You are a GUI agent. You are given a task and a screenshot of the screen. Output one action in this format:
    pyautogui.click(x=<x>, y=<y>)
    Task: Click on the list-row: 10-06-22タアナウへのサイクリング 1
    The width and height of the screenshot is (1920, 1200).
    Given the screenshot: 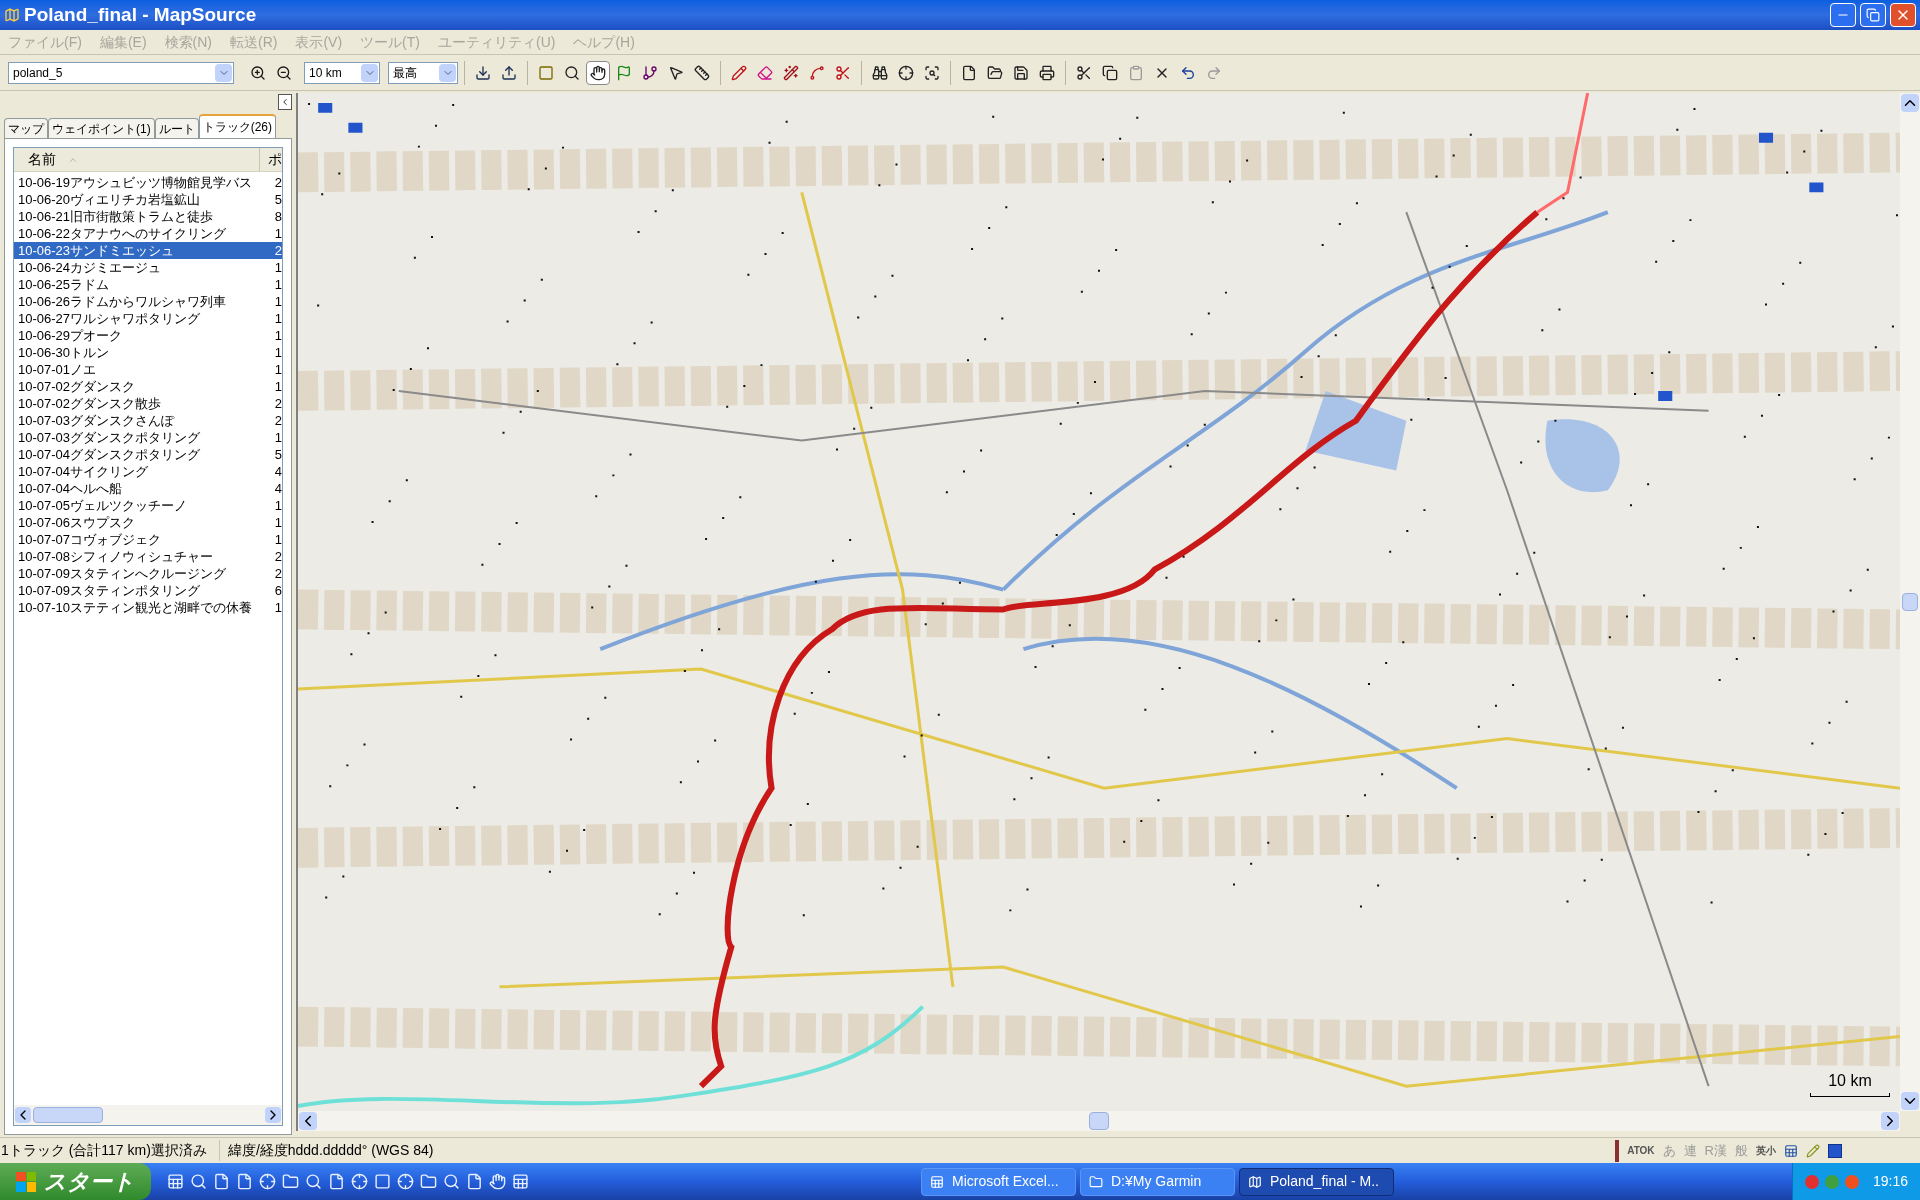 What is the action you would take?
    pyautogui.click(x=148, y=233)
    